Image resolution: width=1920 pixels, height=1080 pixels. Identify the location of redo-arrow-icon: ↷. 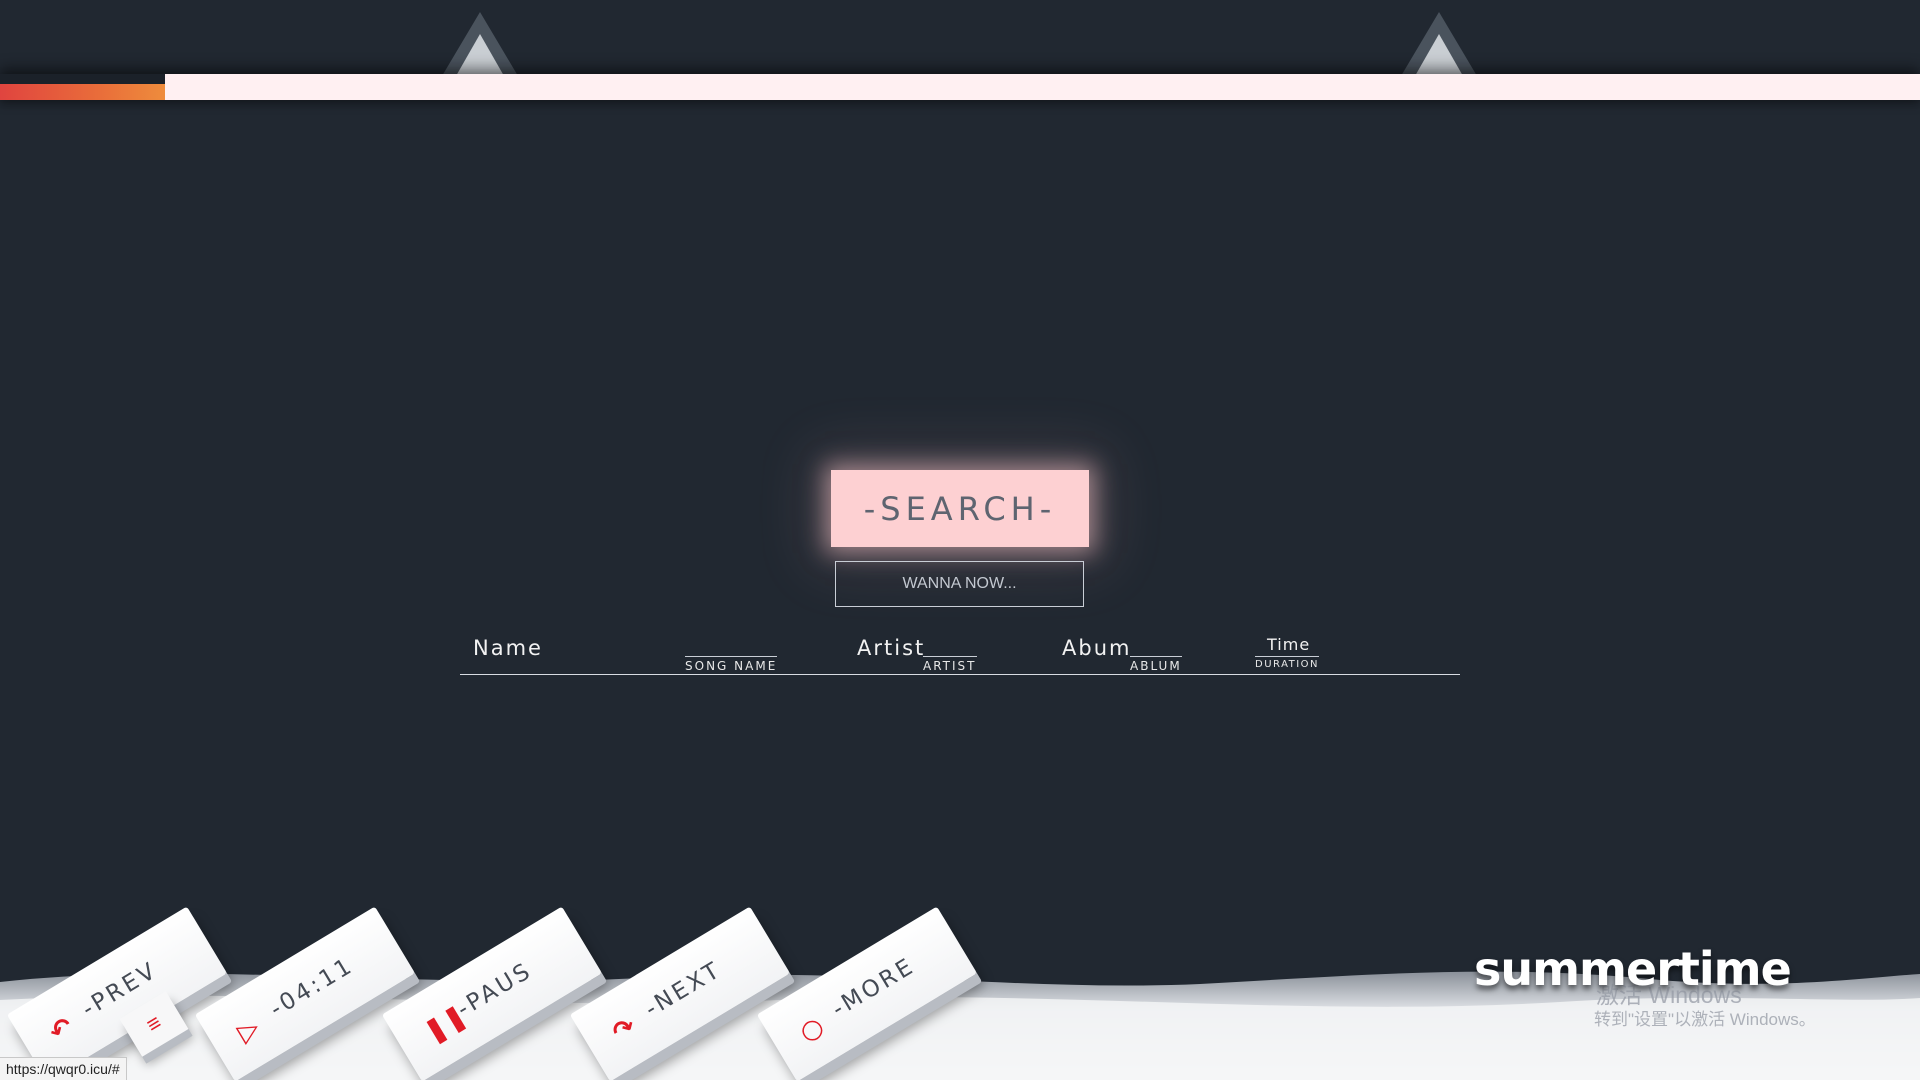
(624, 1030).